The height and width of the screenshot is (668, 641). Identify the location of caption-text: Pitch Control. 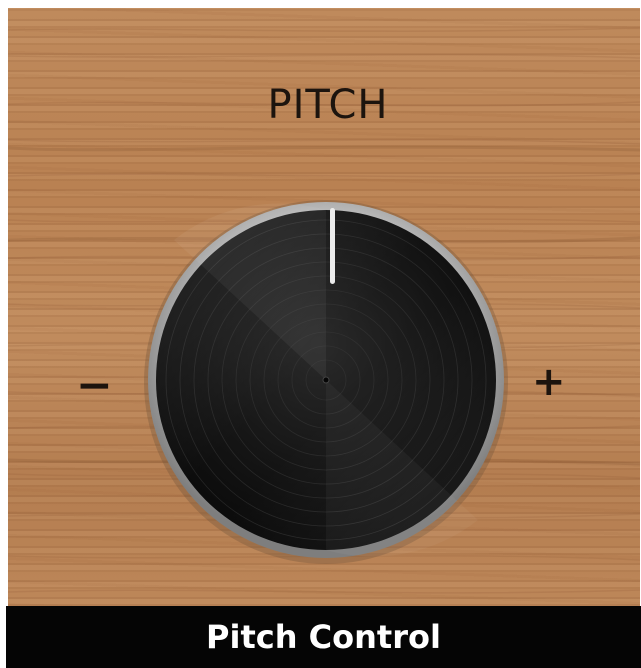
(323, 637).